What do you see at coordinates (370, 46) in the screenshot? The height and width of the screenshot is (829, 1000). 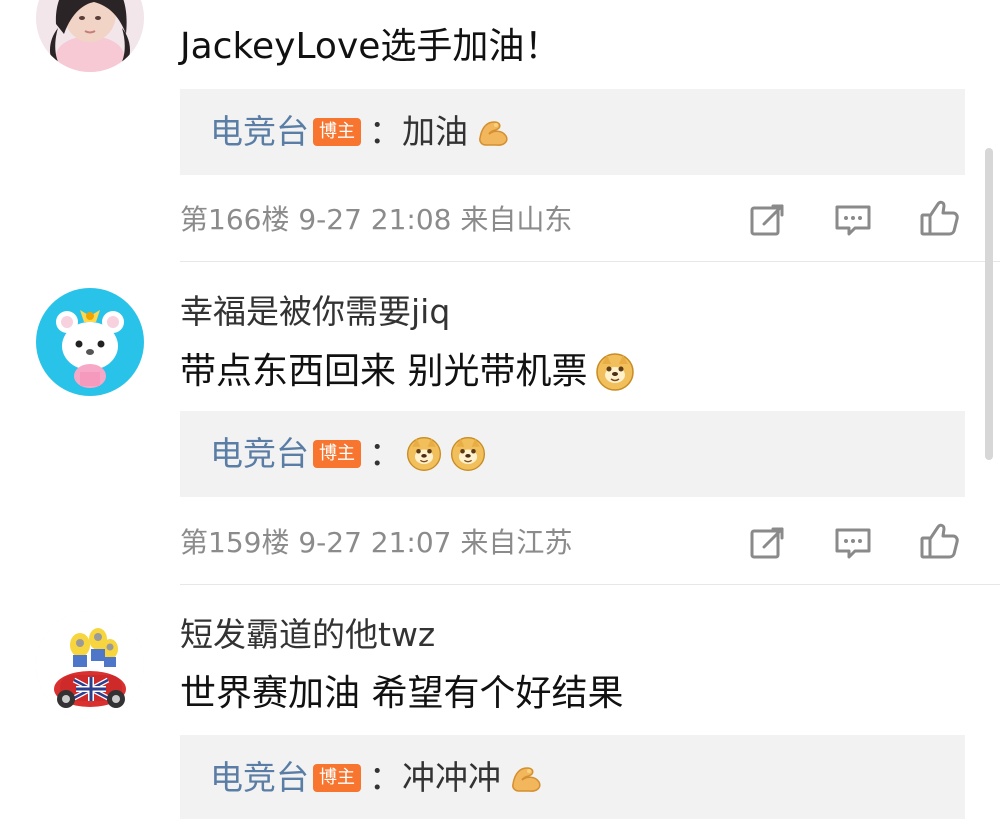 I see `comment-text-1: JackeyLove选手加油！` at bounding box center [370, 46].